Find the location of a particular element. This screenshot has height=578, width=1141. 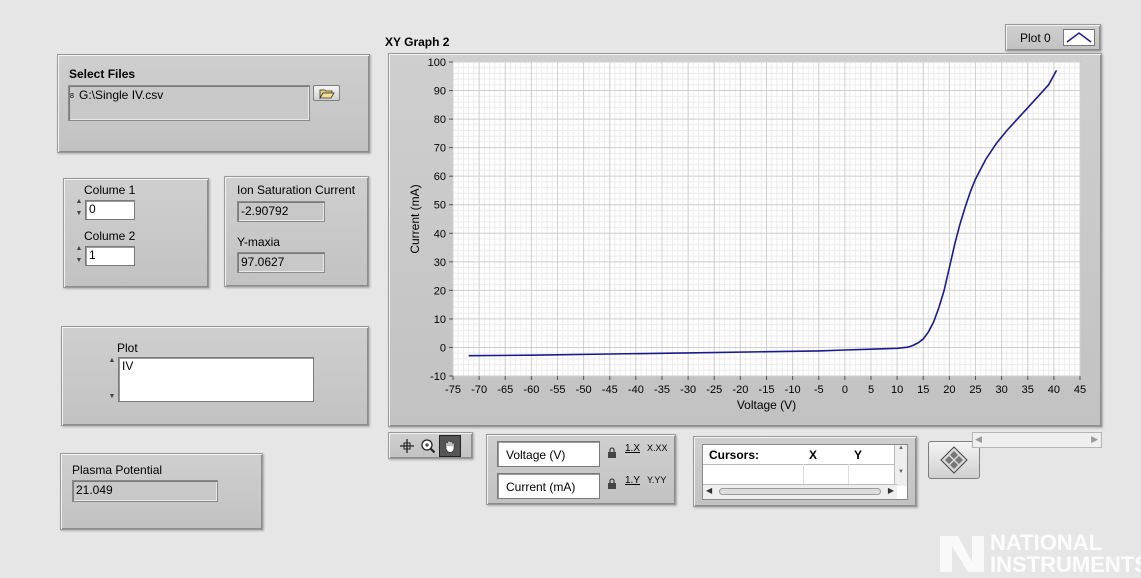

file-path-prefix: 8 is located at coordinates (72, 96).